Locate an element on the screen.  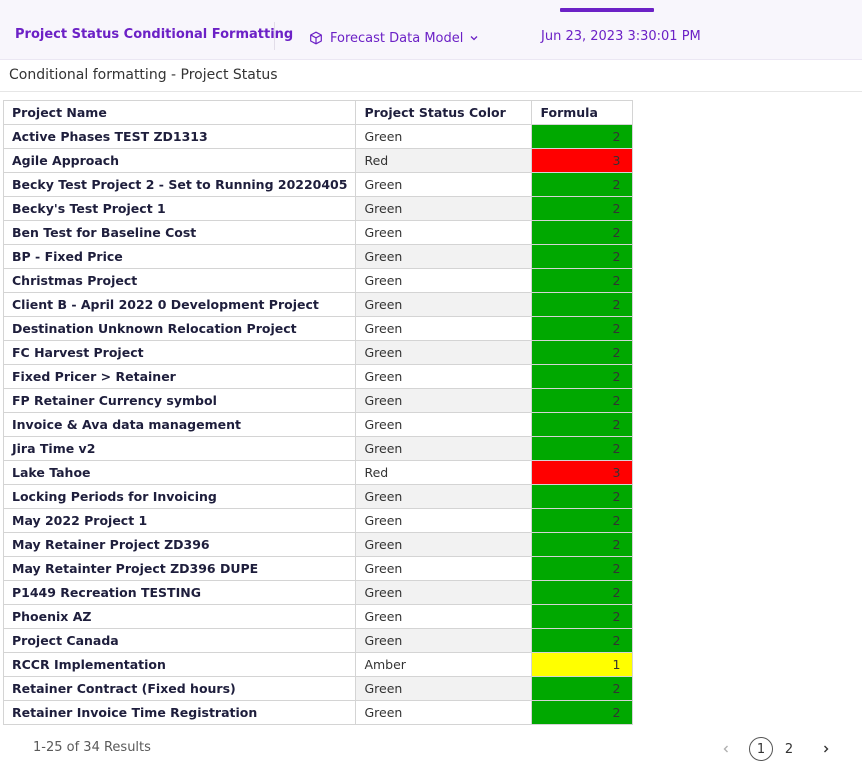
table-row: P1449 Recreation TESTING Green 2 is located at coordinates (318, 592).